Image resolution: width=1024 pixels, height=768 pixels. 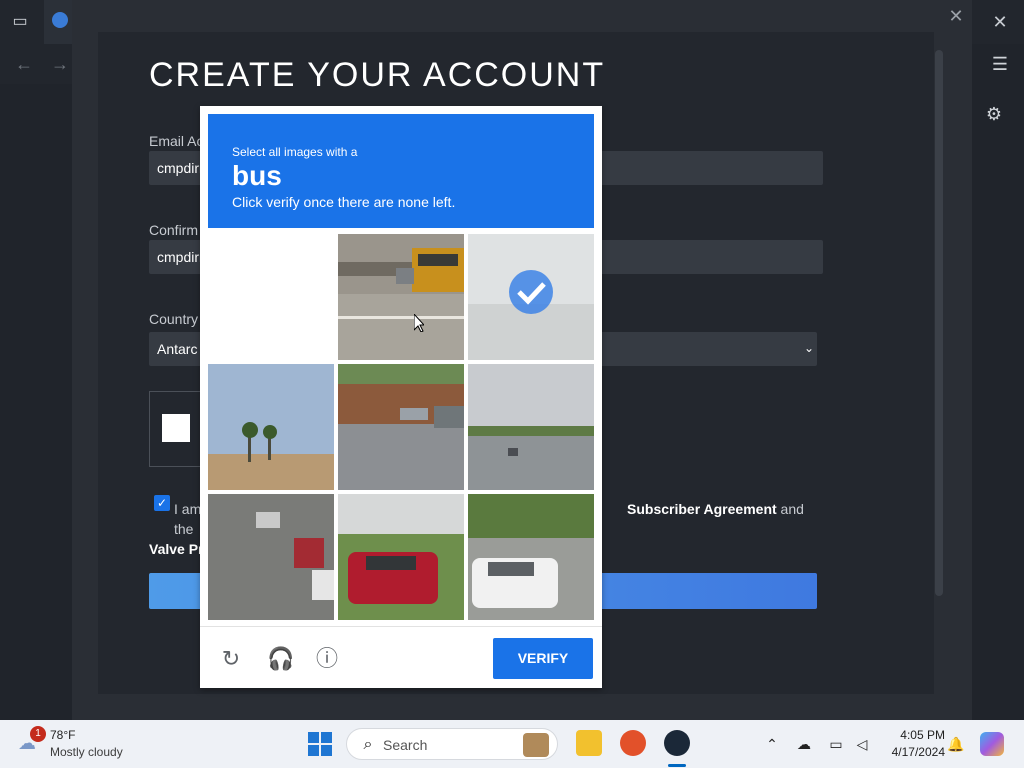 I want to click on mouse-cursor-icon, so click(x=419, y=323).